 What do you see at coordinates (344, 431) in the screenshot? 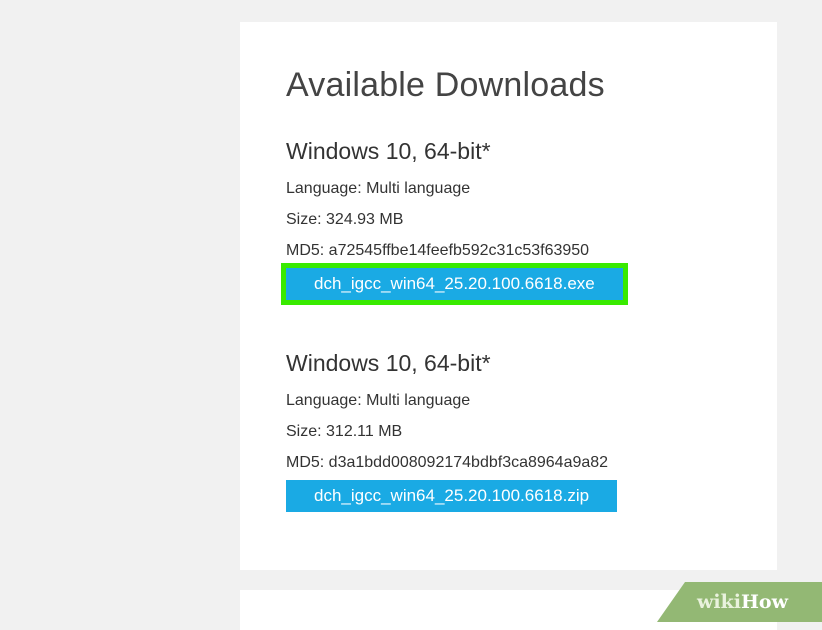
I see `size-text: Size: 312.11 MB` at bounding box center [344, 431].